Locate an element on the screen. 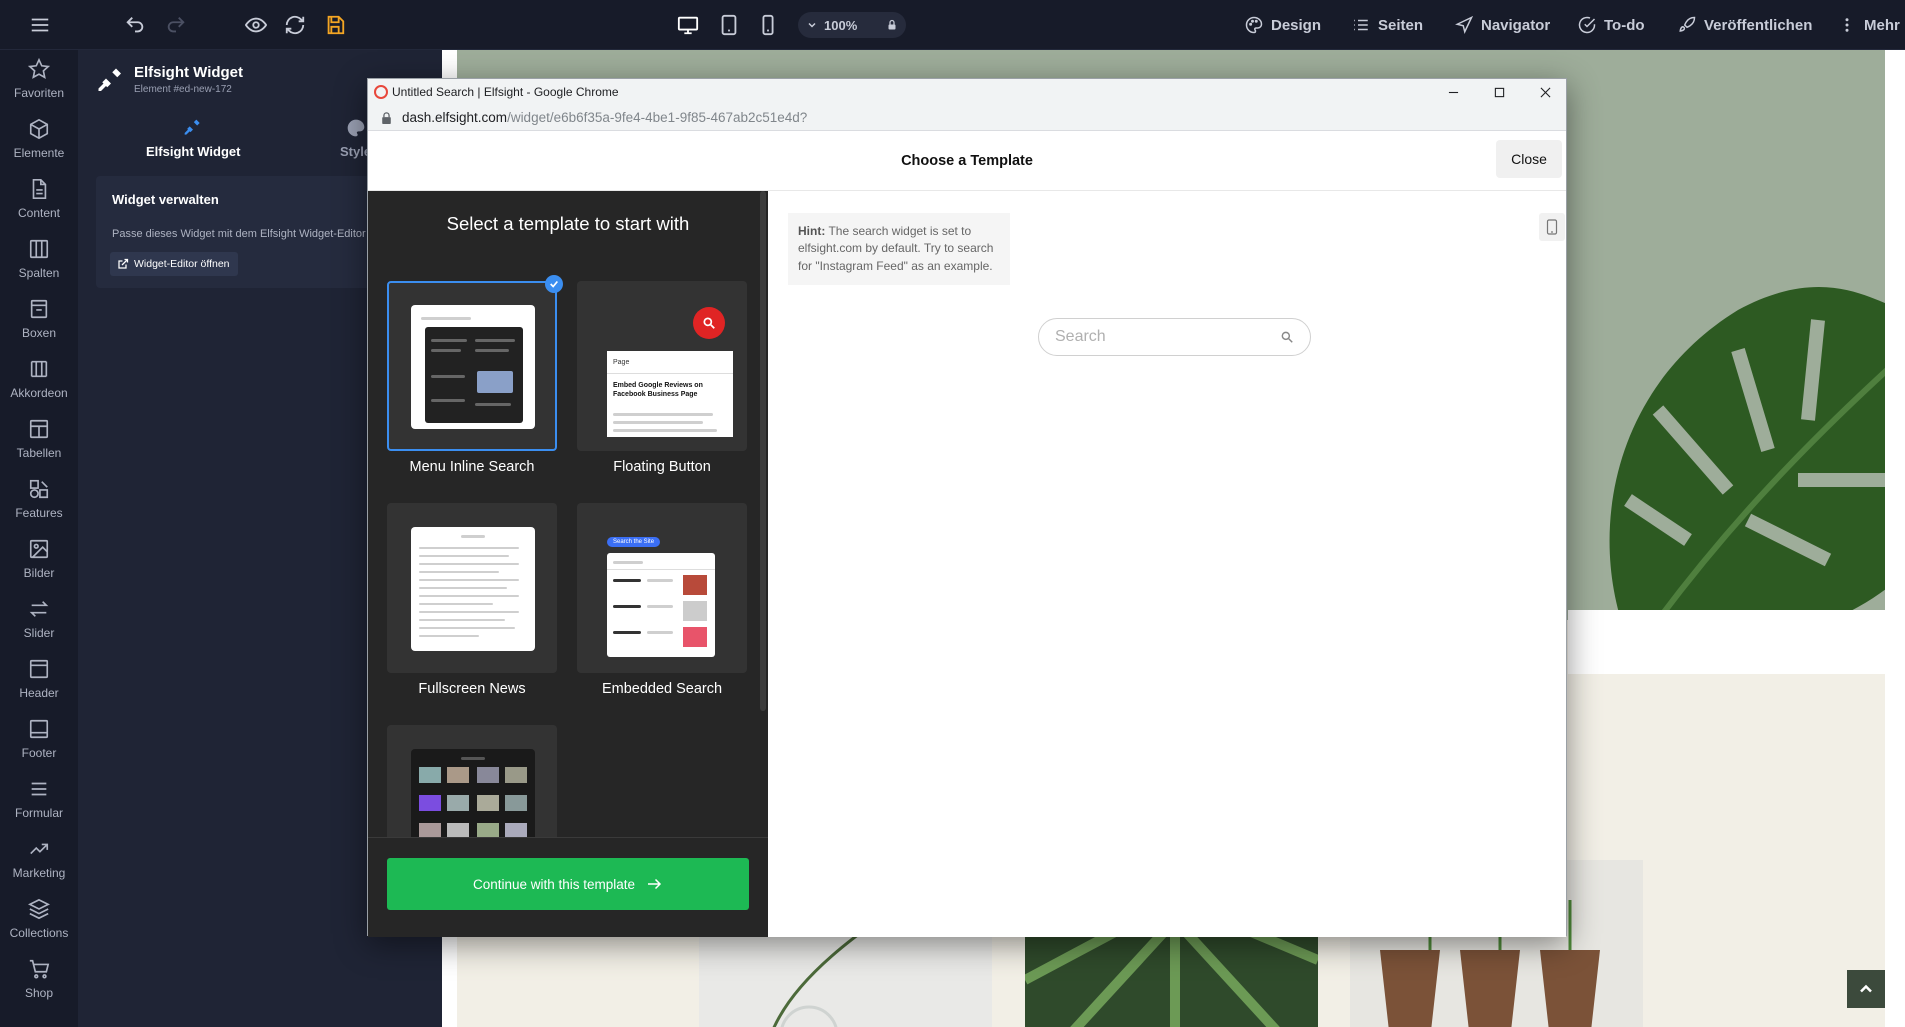 This screenshot has width=1905, height=1027. rail-item-favoriten: Favoriten is located at coordinates (39, 88).